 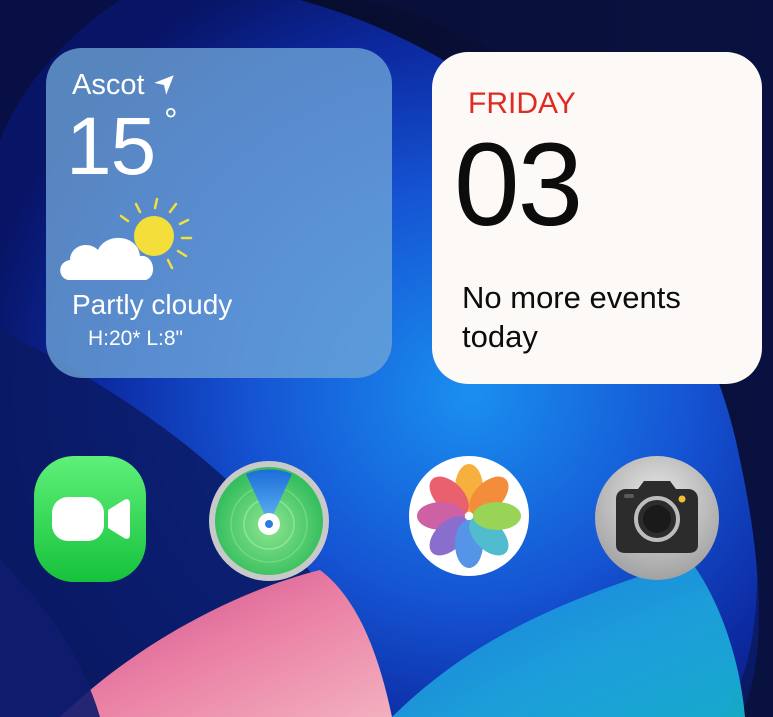 I want to click on find-my-icon, so click(x=269, y=521).